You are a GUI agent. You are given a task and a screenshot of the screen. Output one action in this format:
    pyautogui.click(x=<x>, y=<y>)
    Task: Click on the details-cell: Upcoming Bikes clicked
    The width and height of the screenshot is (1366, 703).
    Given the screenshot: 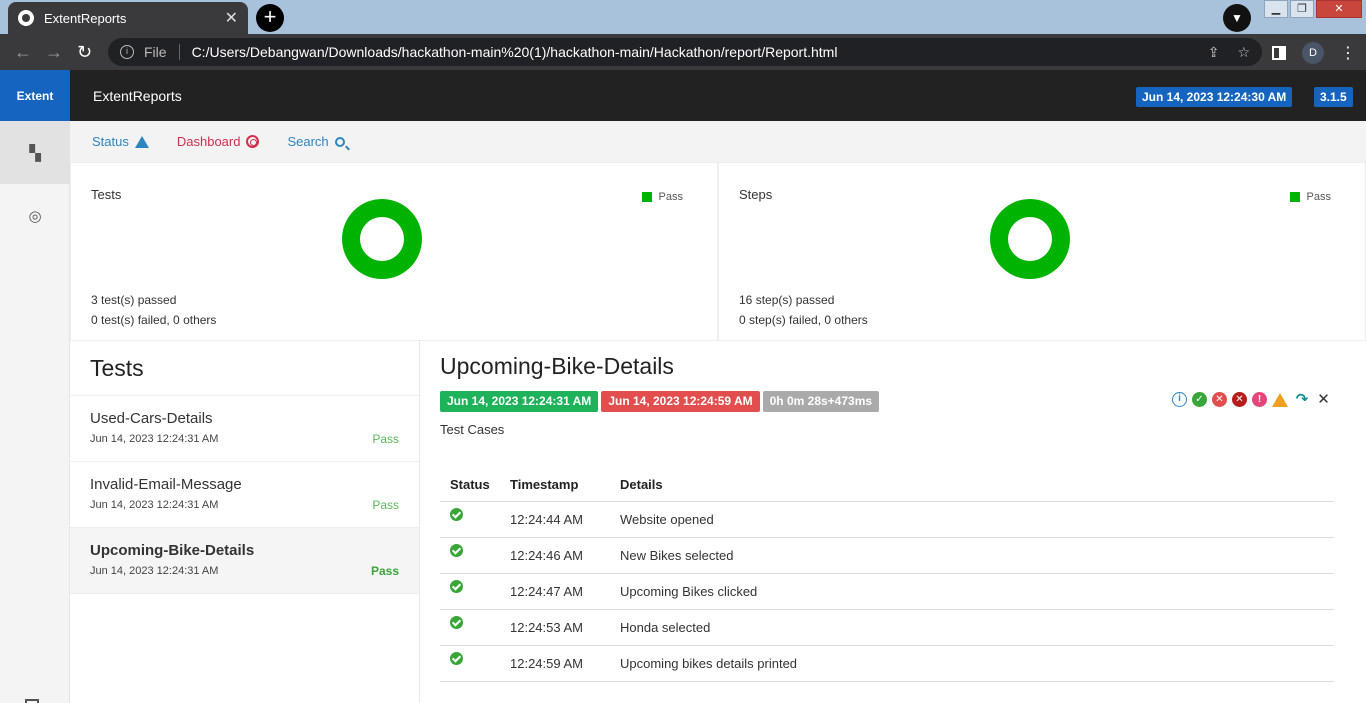 What is the action you would take?
    pyautogui.click(x=972, y=591)
    